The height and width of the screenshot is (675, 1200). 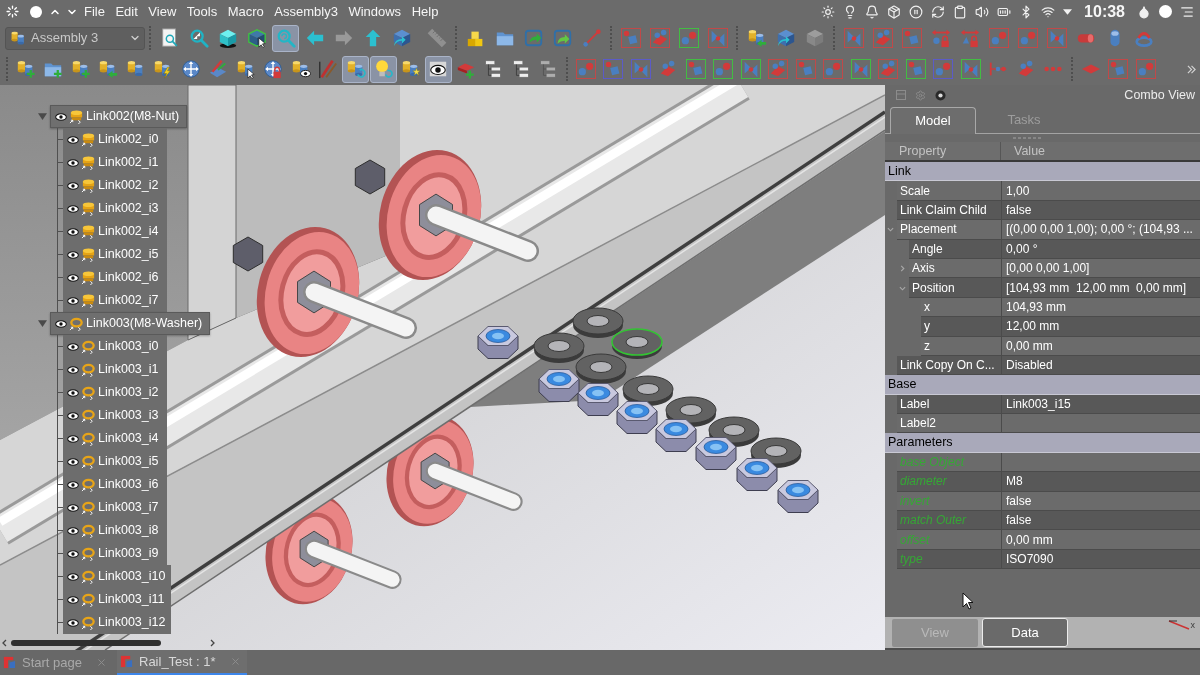 What do you see at coordinates (1042, 172) in the screenshot?
I see `group-header: Link` at bounding box center [1042, 172].